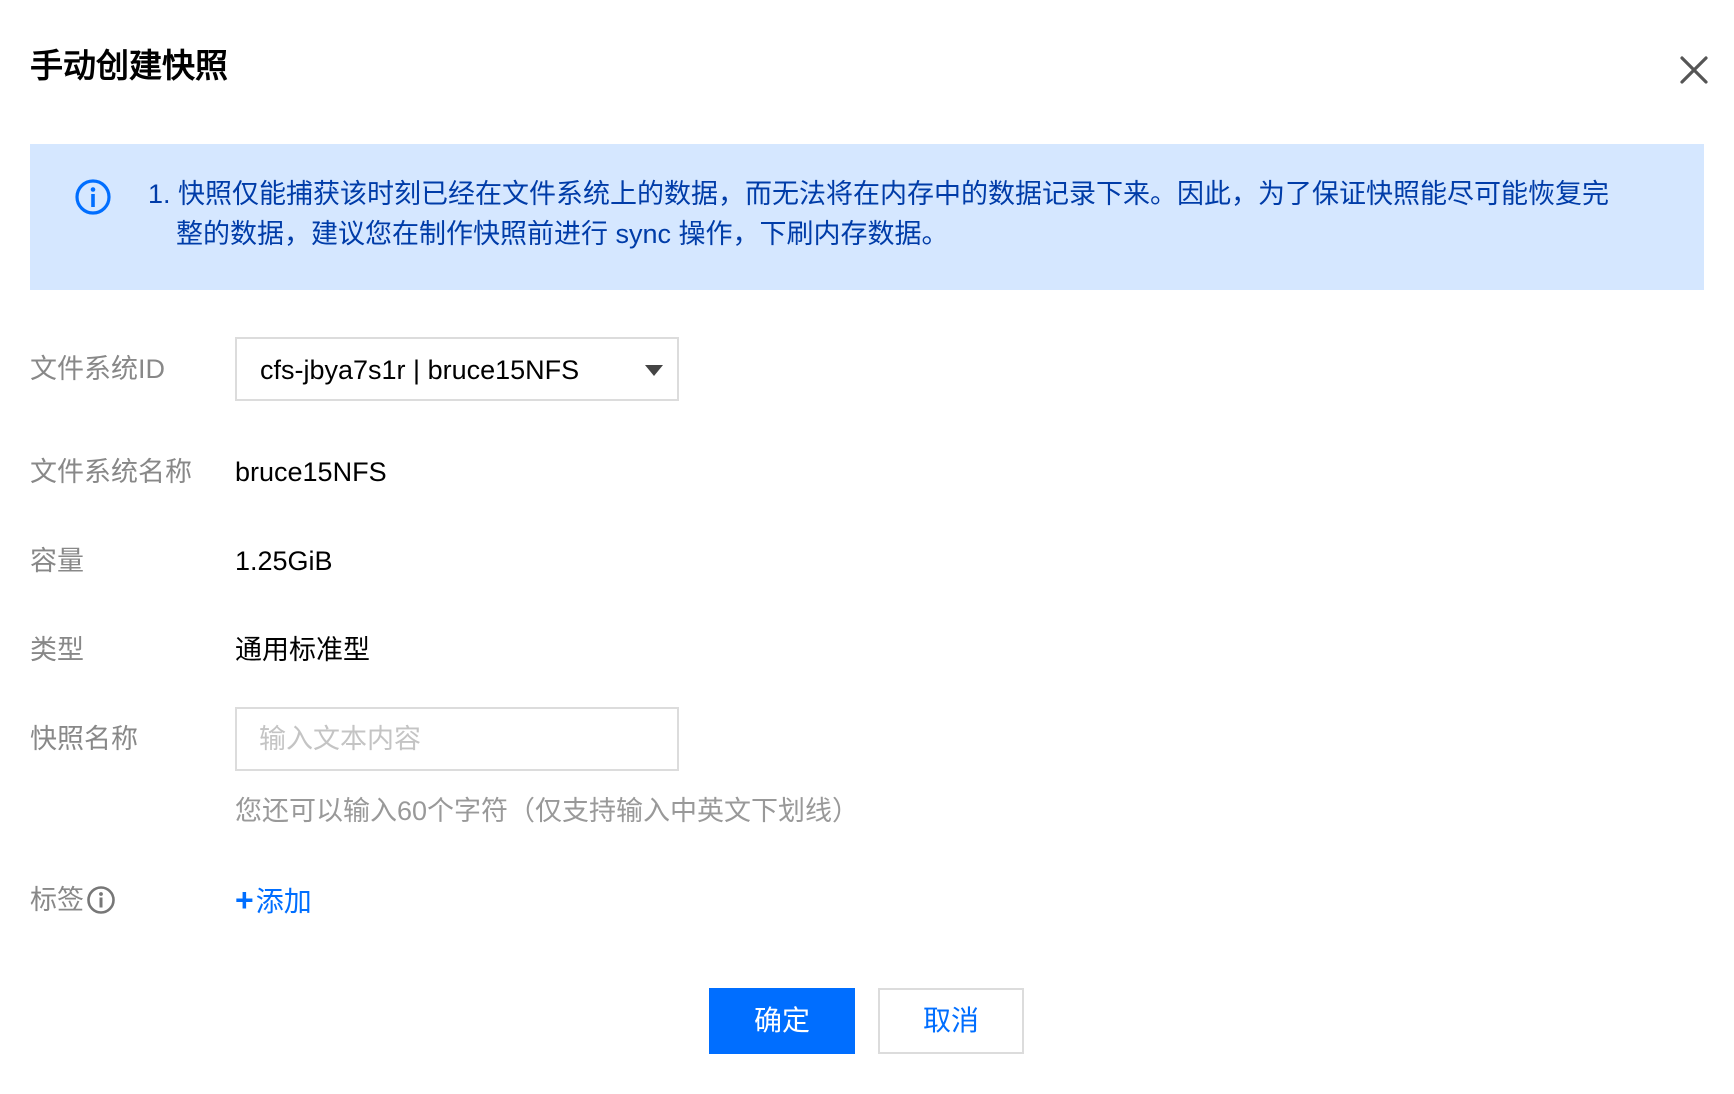  What do you see at coordinates (57, 650) in the screenshot?
I see `type-label: 类型` at bounding box center [57, 650].